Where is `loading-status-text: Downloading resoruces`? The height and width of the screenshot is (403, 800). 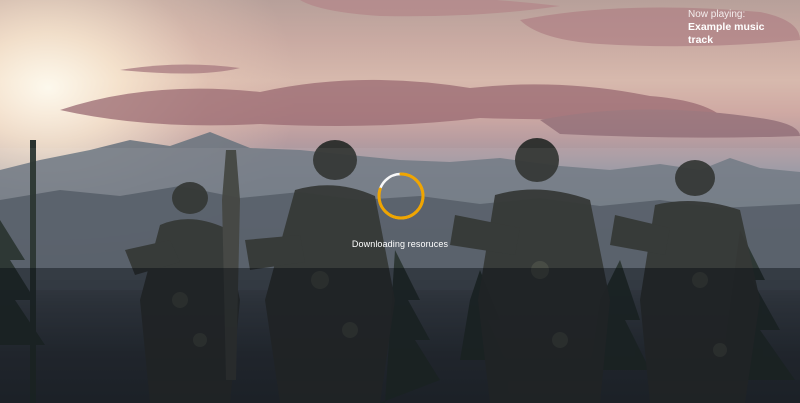 loading-status-text: Downloading resoruces is located at coordinates (400, 244).